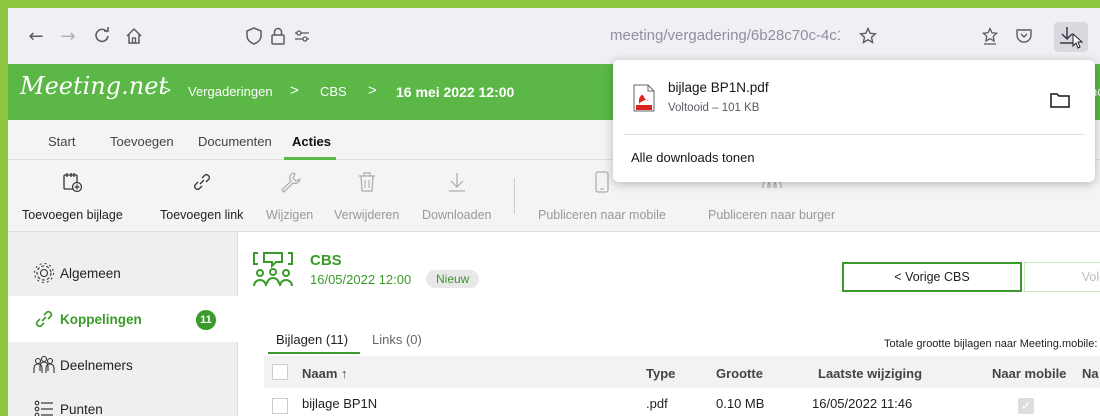 This screenshot has height=416, width=1100. I want to click on next-meeting-button: Volge, so click(1062, 277).